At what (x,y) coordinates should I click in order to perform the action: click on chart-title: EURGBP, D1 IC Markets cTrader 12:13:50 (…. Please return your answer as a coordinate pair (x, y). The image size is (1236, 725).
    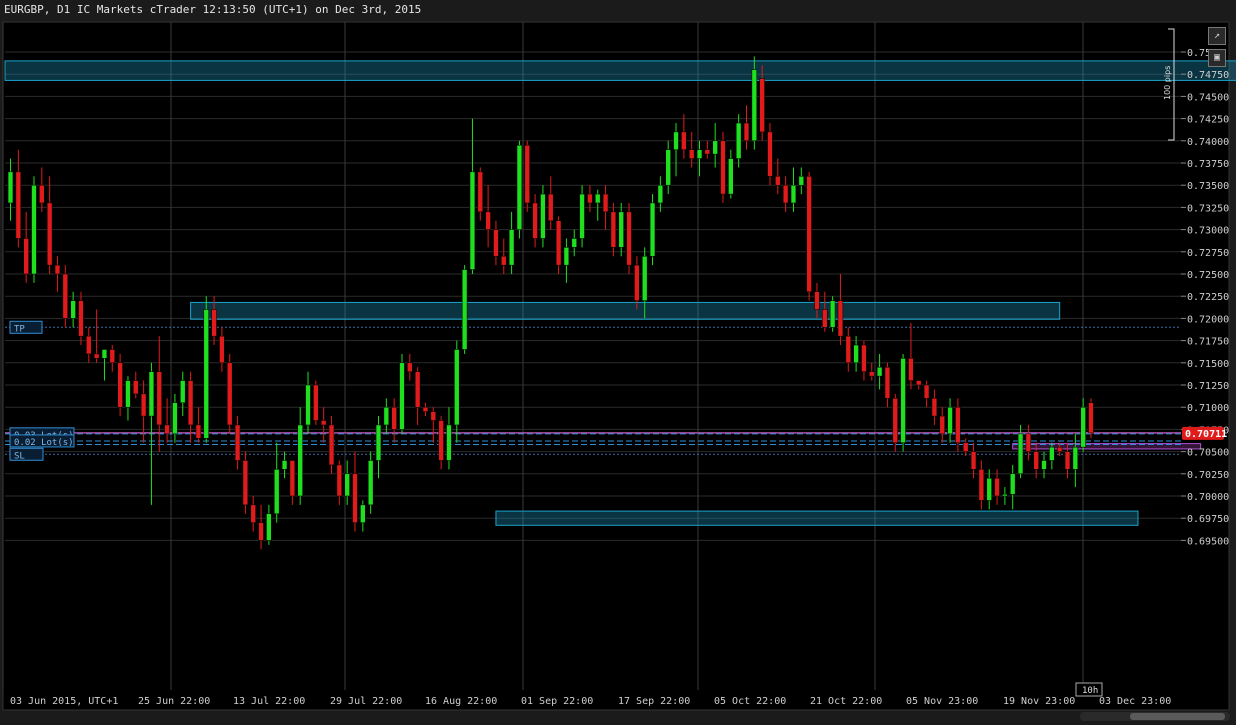
    Looking at the image, I should click on (213, 9).